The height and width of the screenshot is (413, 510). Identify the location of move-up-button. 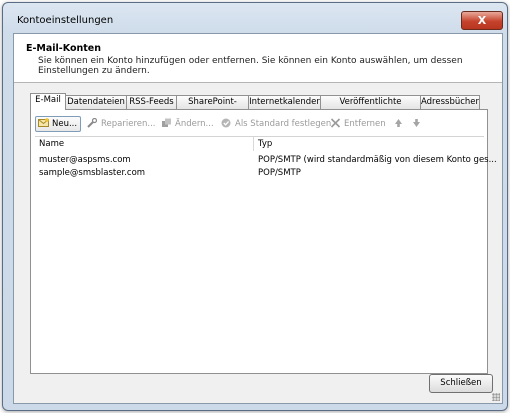
(400, 124).